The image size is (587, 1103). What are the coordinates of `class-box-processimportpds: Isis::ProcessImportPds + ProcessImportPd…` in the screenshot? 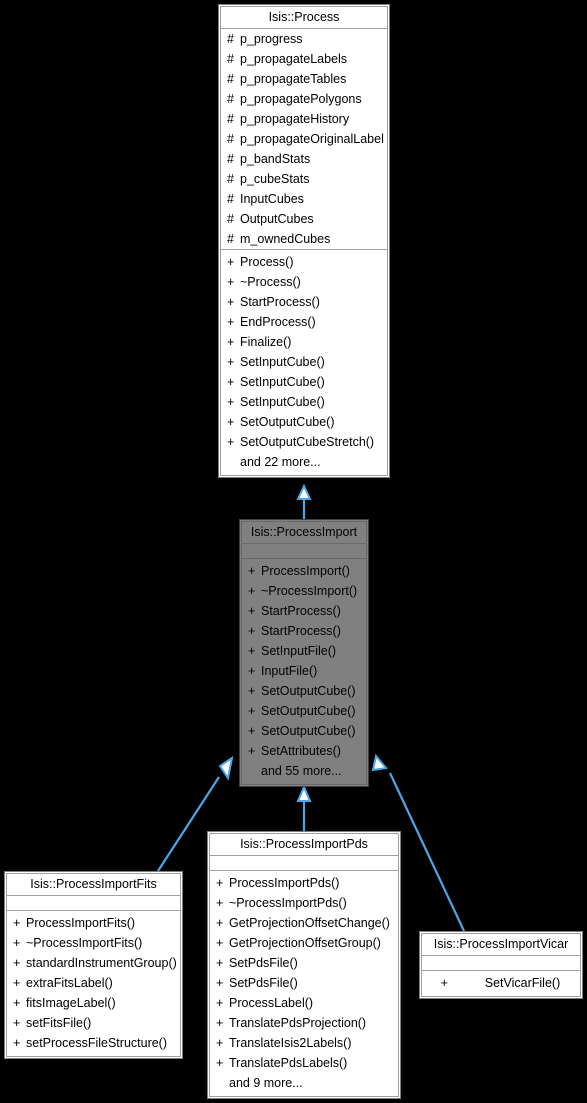 It's located at (304, 965).